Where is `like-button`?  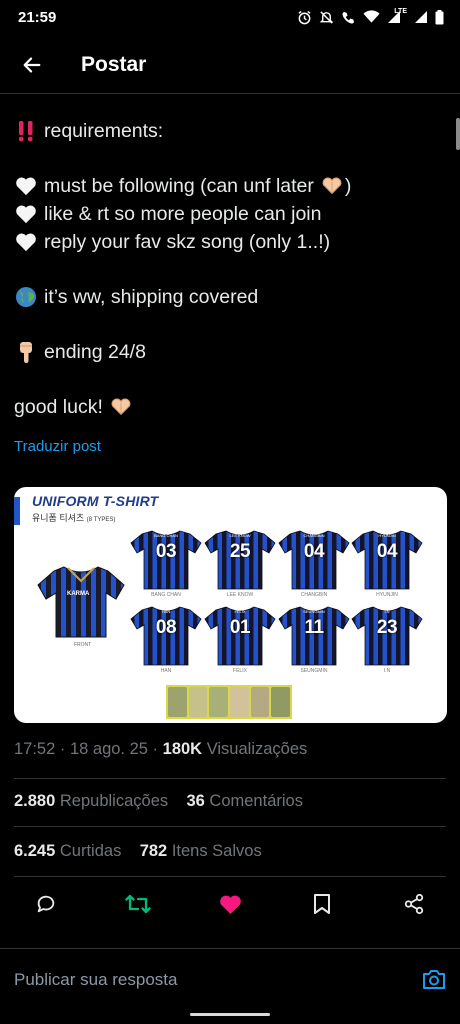 like-button is located at coordinates (230, 904).